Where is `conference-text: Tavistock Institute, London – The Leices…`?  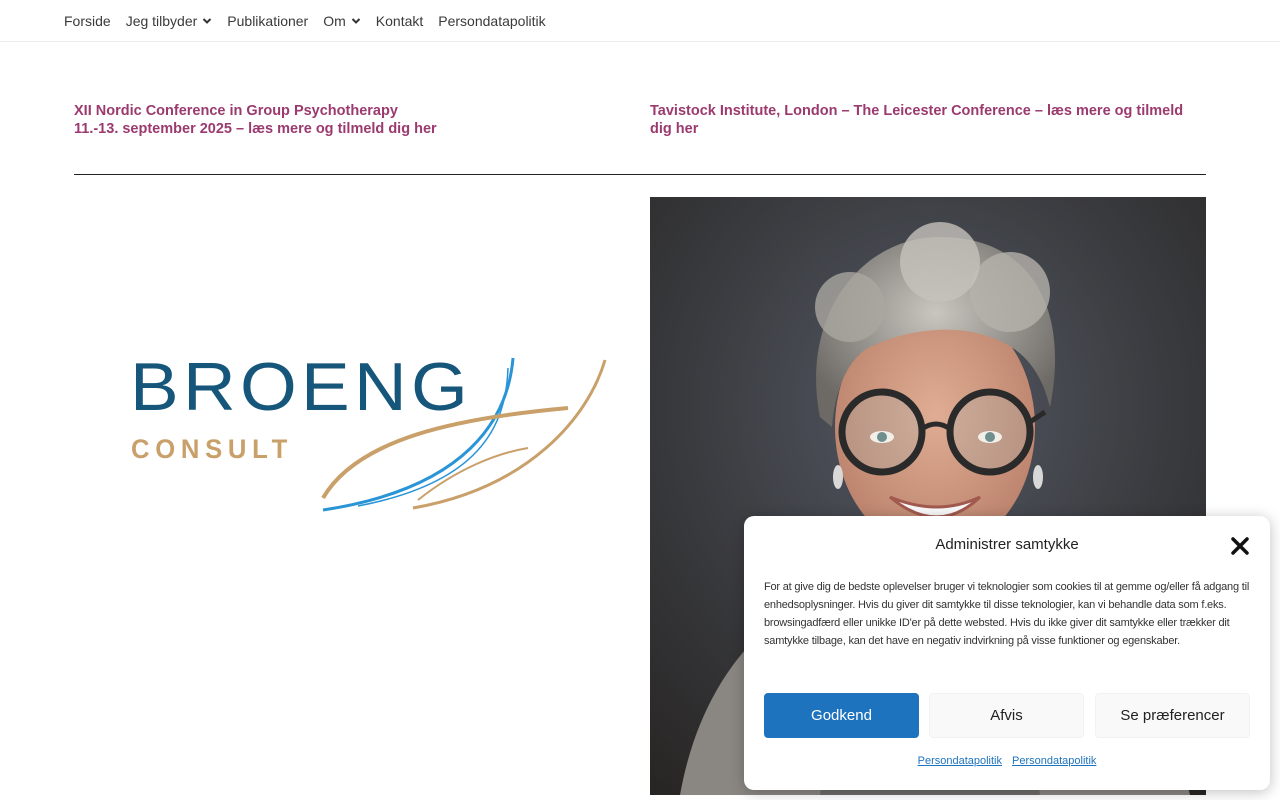
conference-text: Tavistock Institute, London – The Leices… is located at coordinates (917, 120).